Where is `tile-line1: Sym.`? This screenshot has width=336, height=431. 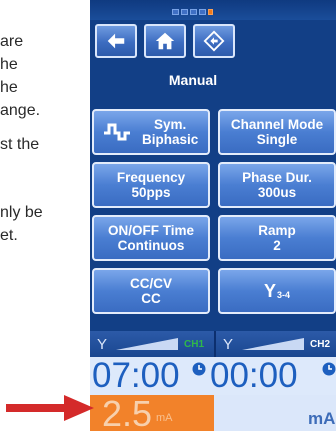 tile-line1: Sym. is located at coordinates (170, 124).